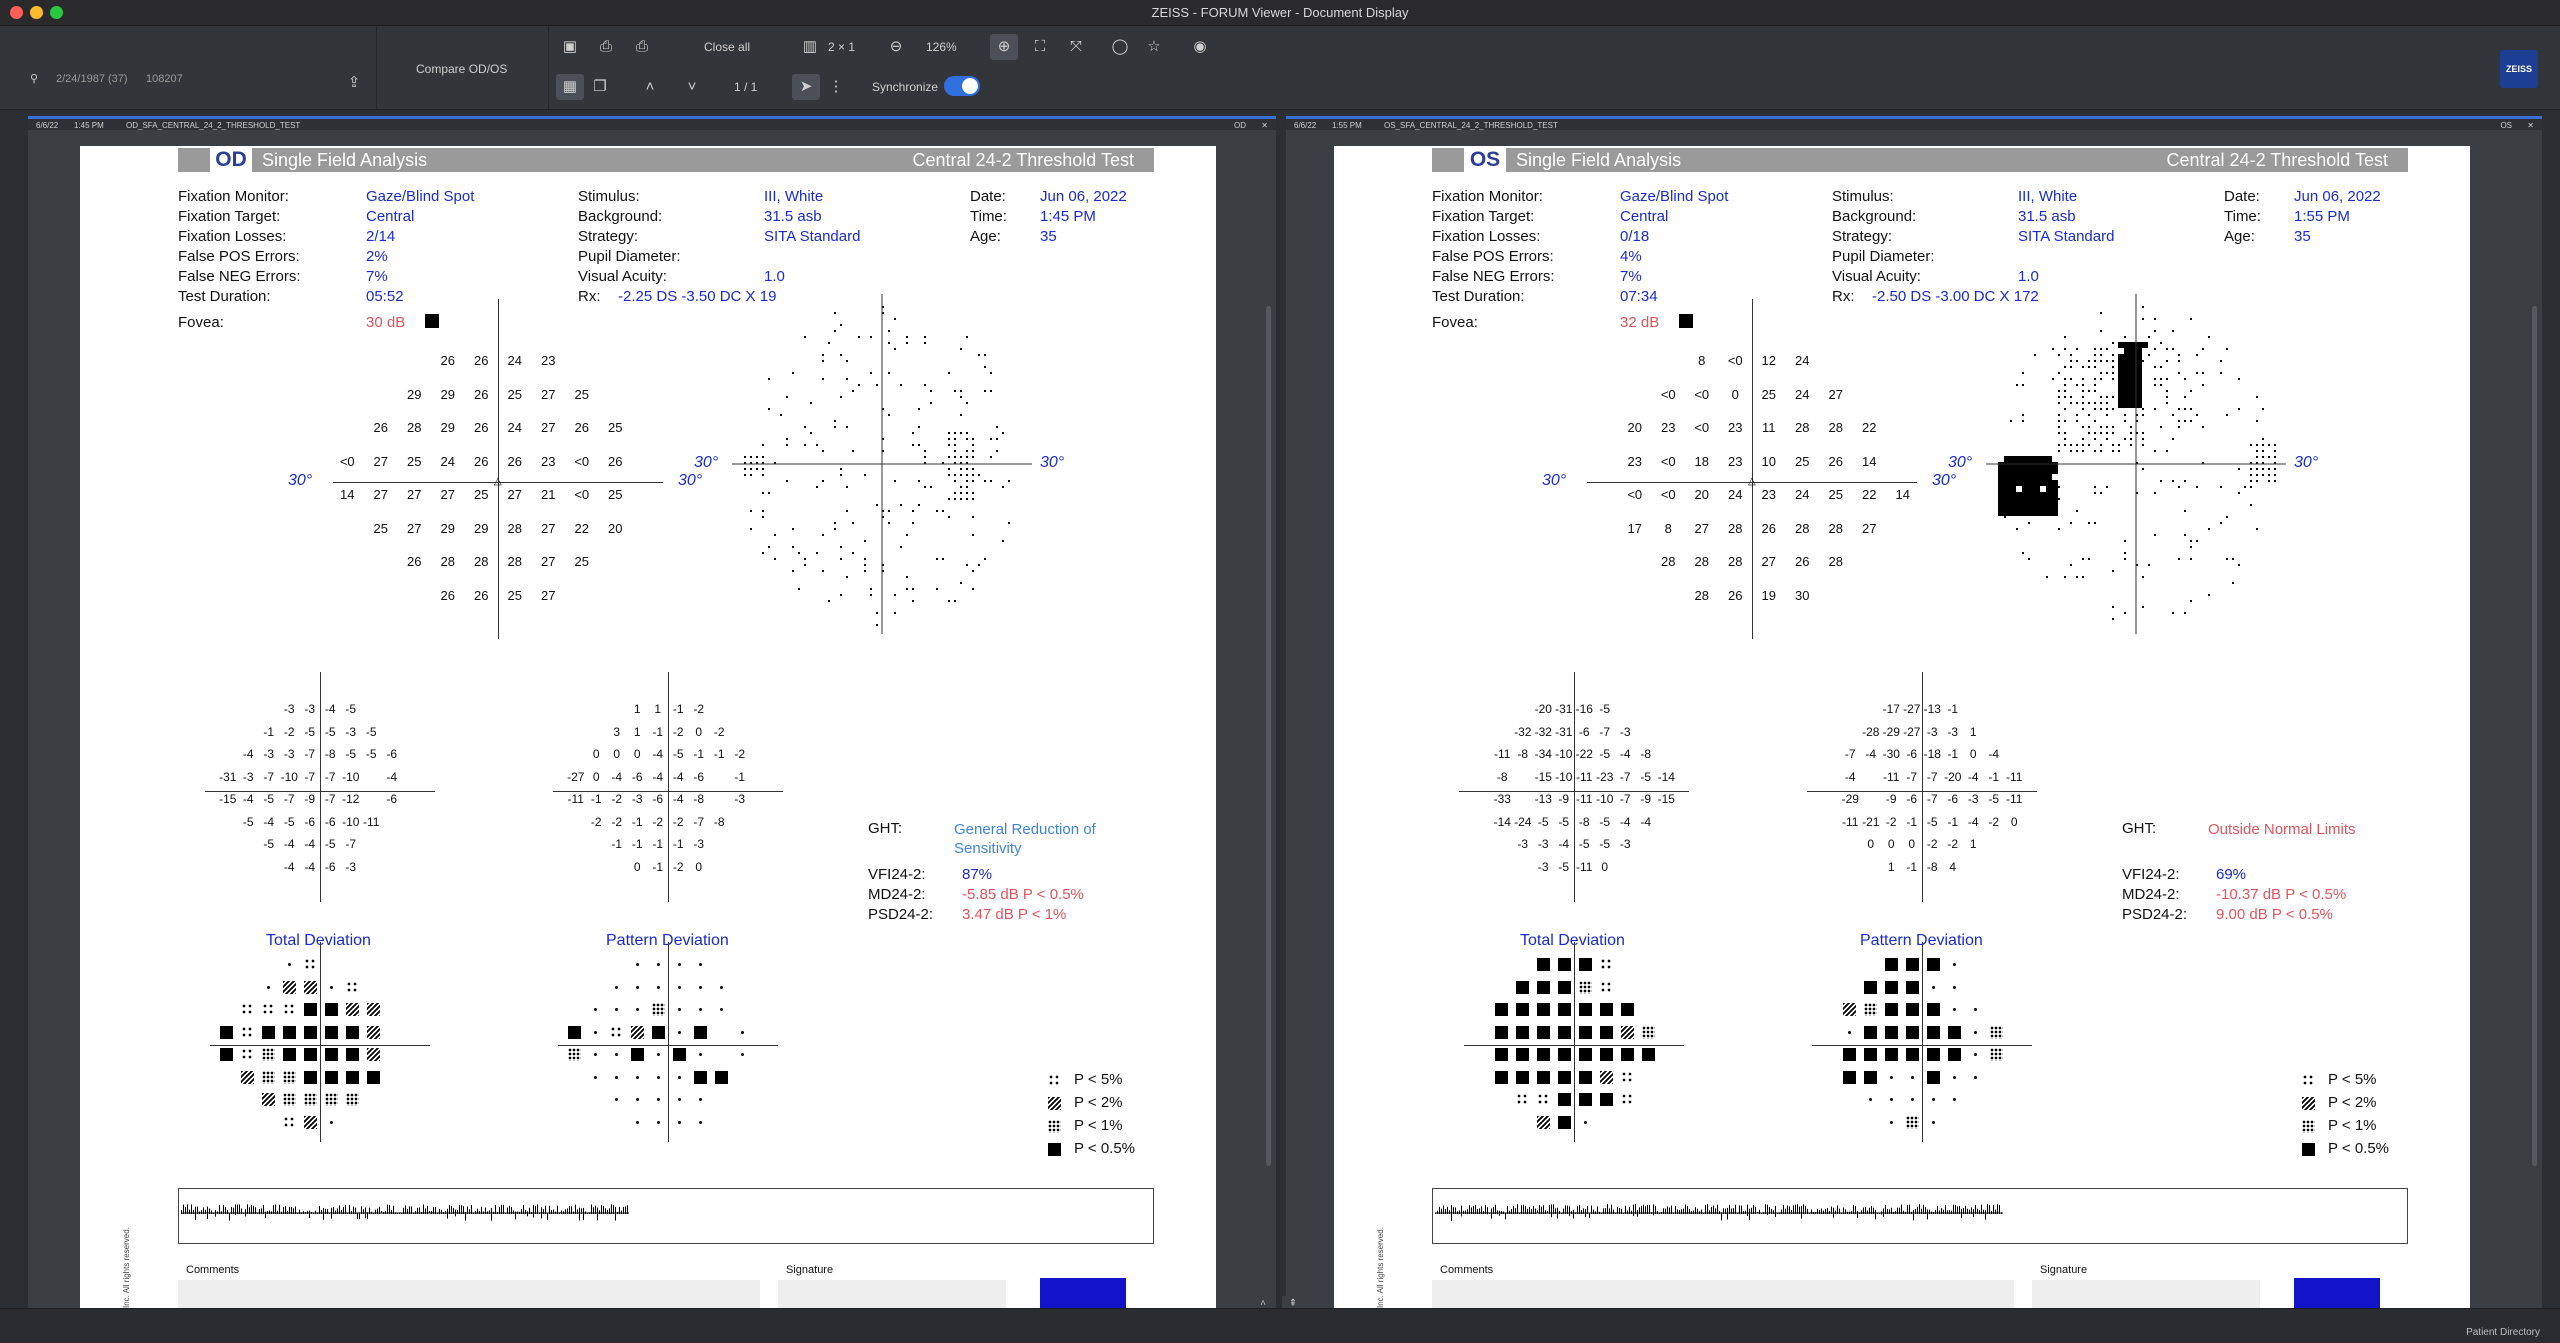 This screenshot has height=1343, width=2560. I want to click on threshold-value: <0, so click(347, 461).